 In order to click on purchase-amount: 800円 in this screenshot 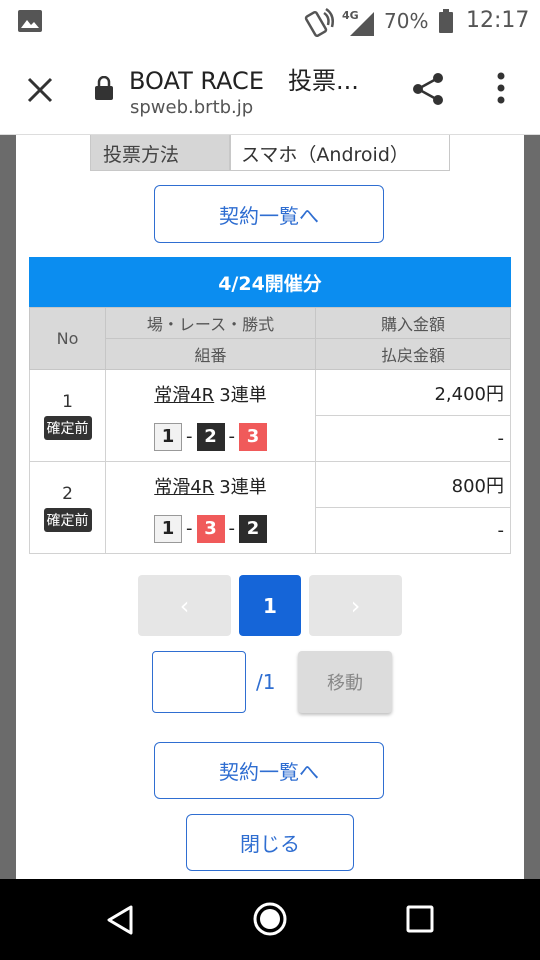, I will do `click(413, 484)`.